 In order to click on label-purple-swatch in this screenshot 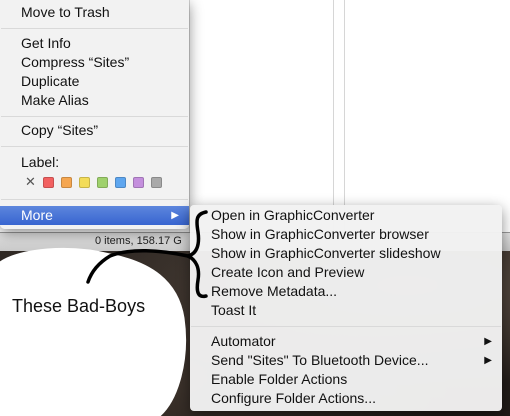, I will do `click(138, 182)`.